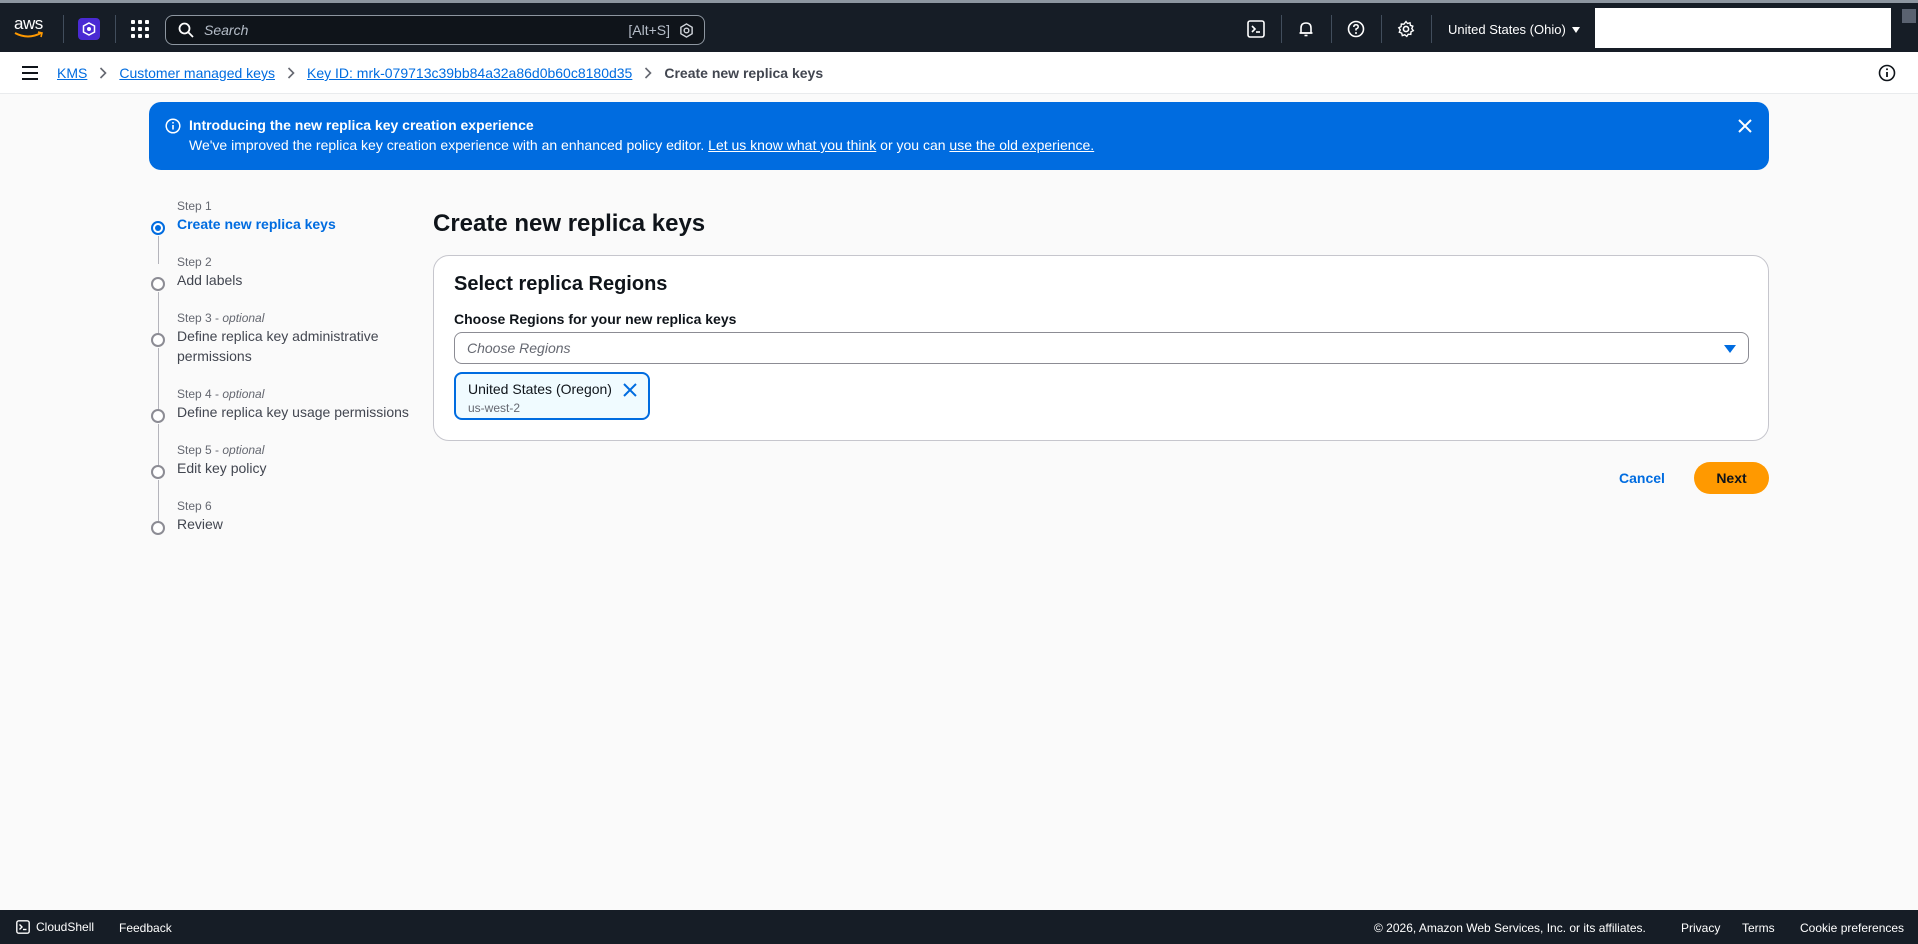 The image size is (1918, 944). What do you see at coordinates (194, 262) in the screenshot?
I see `step-number: Step 2` at bounding box center [194, 262].